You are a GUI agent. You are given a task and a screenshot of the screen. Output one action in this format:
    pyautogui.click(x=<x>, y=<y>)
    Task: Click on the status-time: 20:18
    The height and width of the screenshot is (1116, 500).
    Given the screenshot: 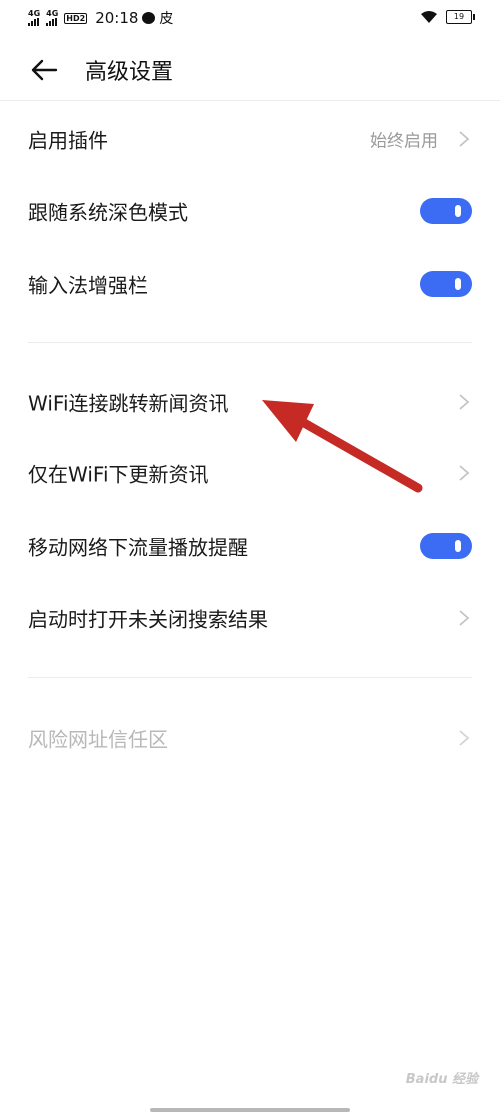 What is the action you would take?
    pyautogui.click(x=117, y=18)
    